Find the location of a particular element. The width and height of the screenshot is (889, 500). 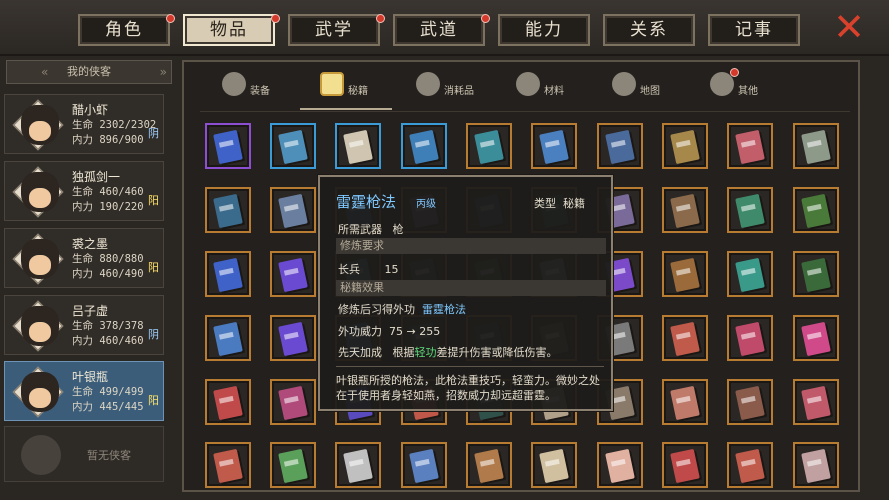

type-label: 类型 is located at coordinates (545, 203).